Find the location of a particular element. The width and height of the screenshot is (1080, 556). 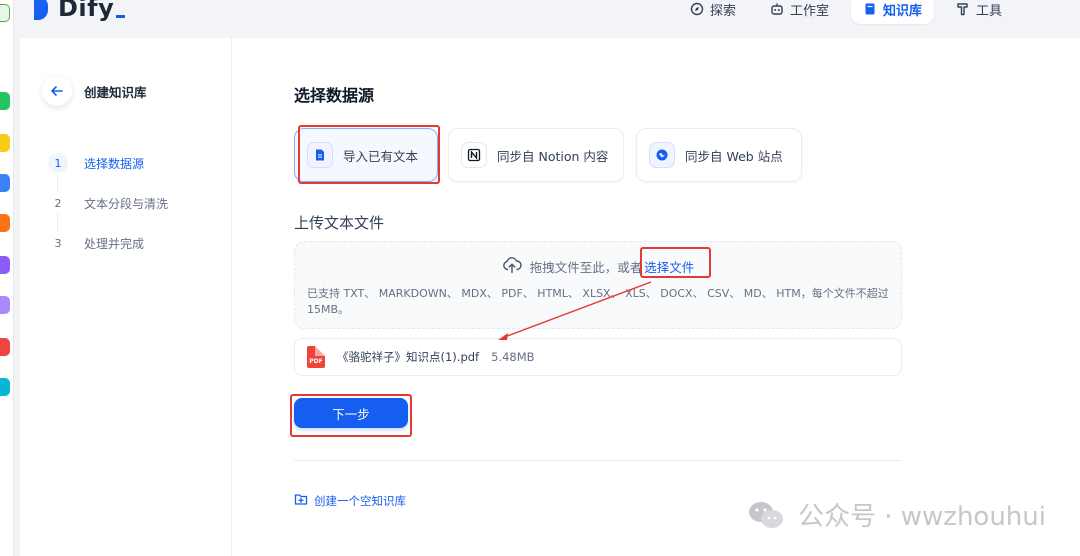

logo-text: Dify is located at coordinates (86, 11).